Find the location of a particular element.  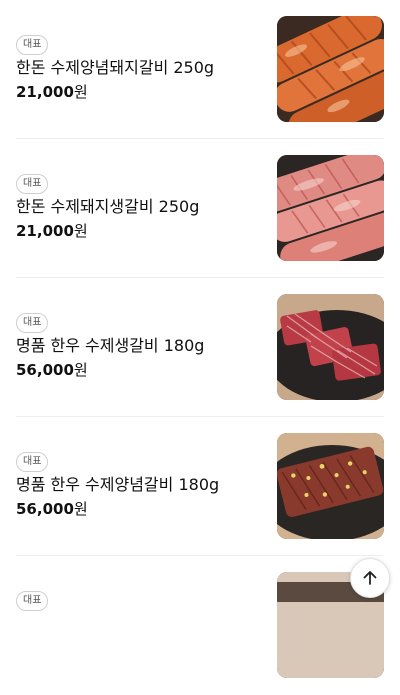

beef-short-ribs-image is located at coordinates (330, 347).